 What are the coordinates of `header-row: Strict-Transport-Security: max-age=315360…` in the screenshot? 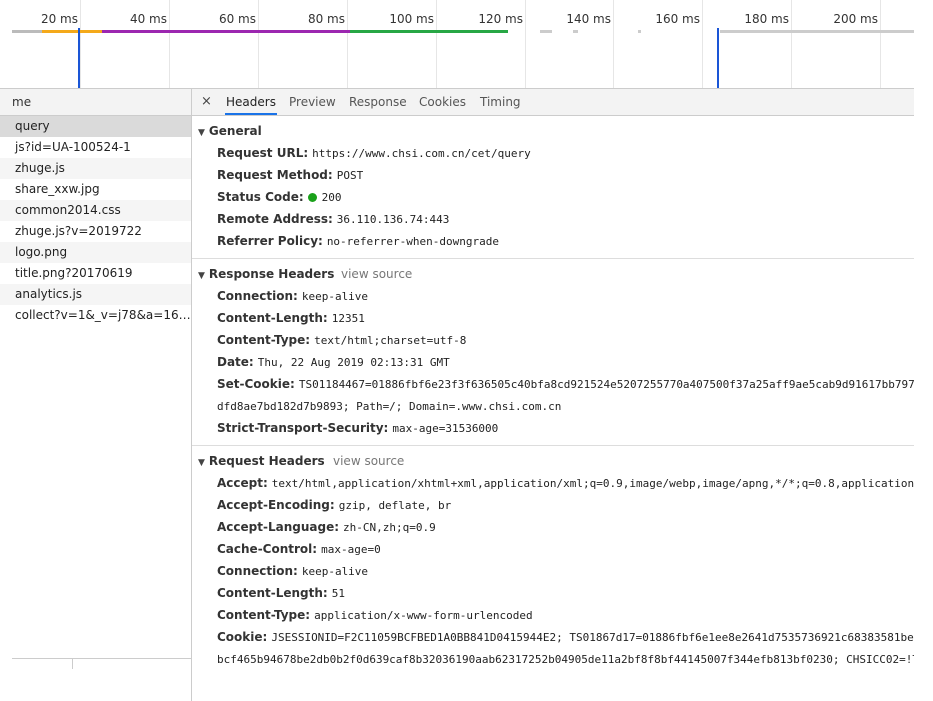 It's located at (553, 428).